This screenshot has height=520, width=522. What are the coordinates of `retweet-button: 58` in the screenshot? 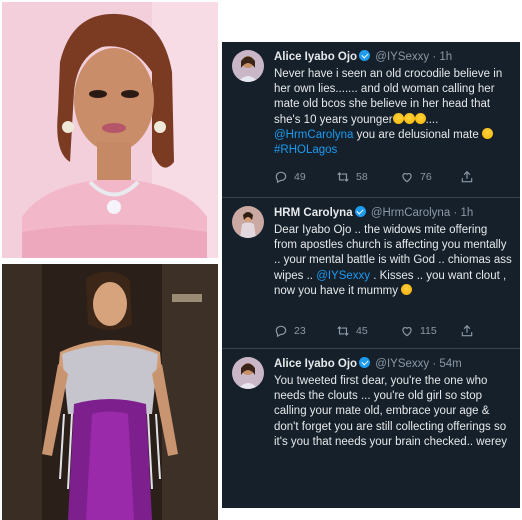 It's located at (352, 177).